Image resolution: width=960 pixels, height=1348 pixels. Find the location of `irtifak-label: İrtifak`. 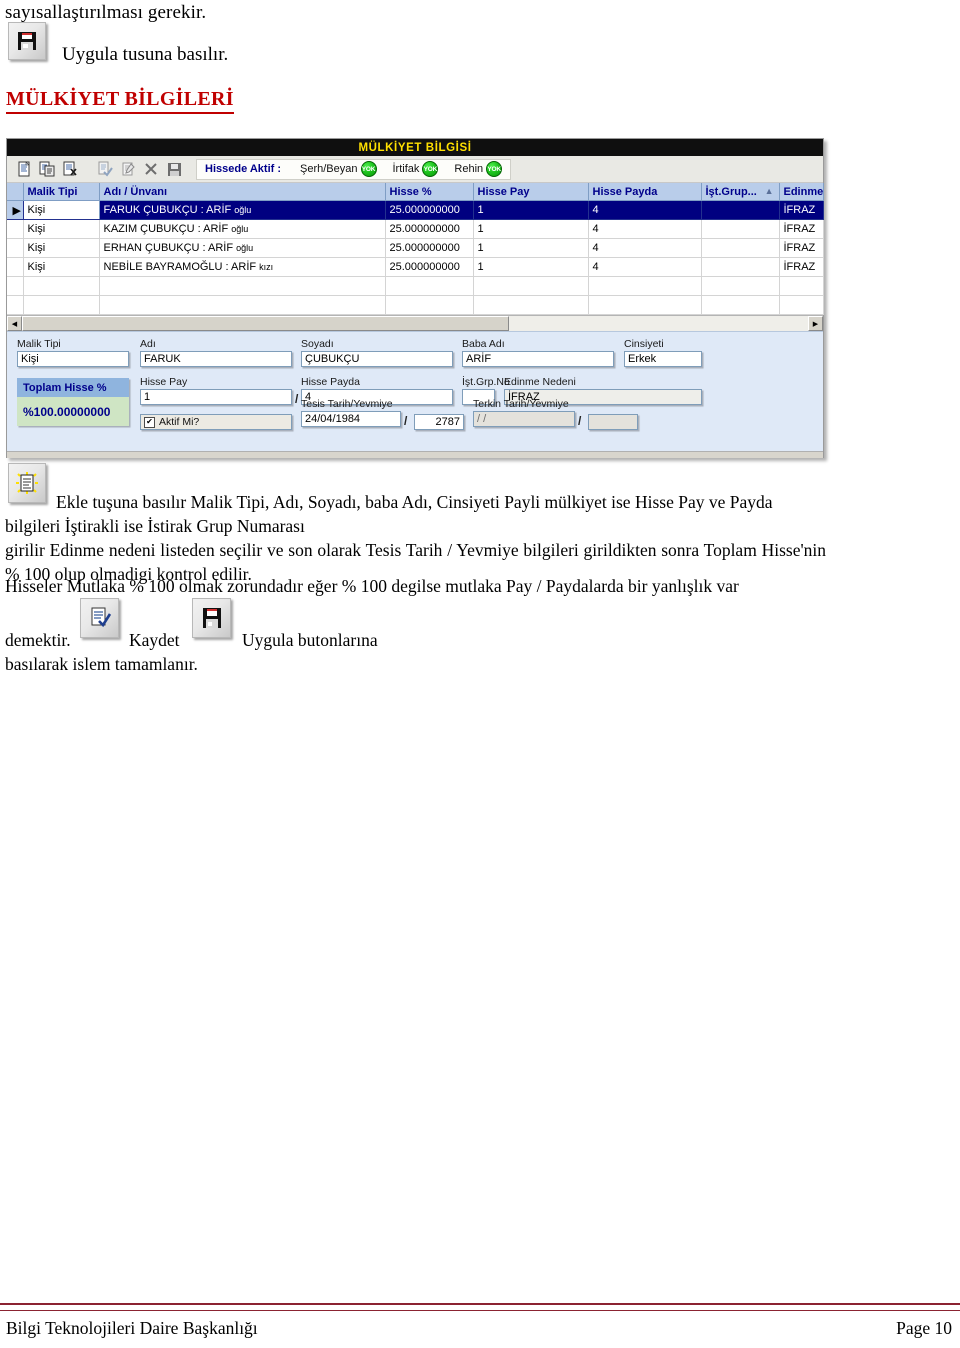

irtifak-label: İrtifak is located at coordinates (406, 169).